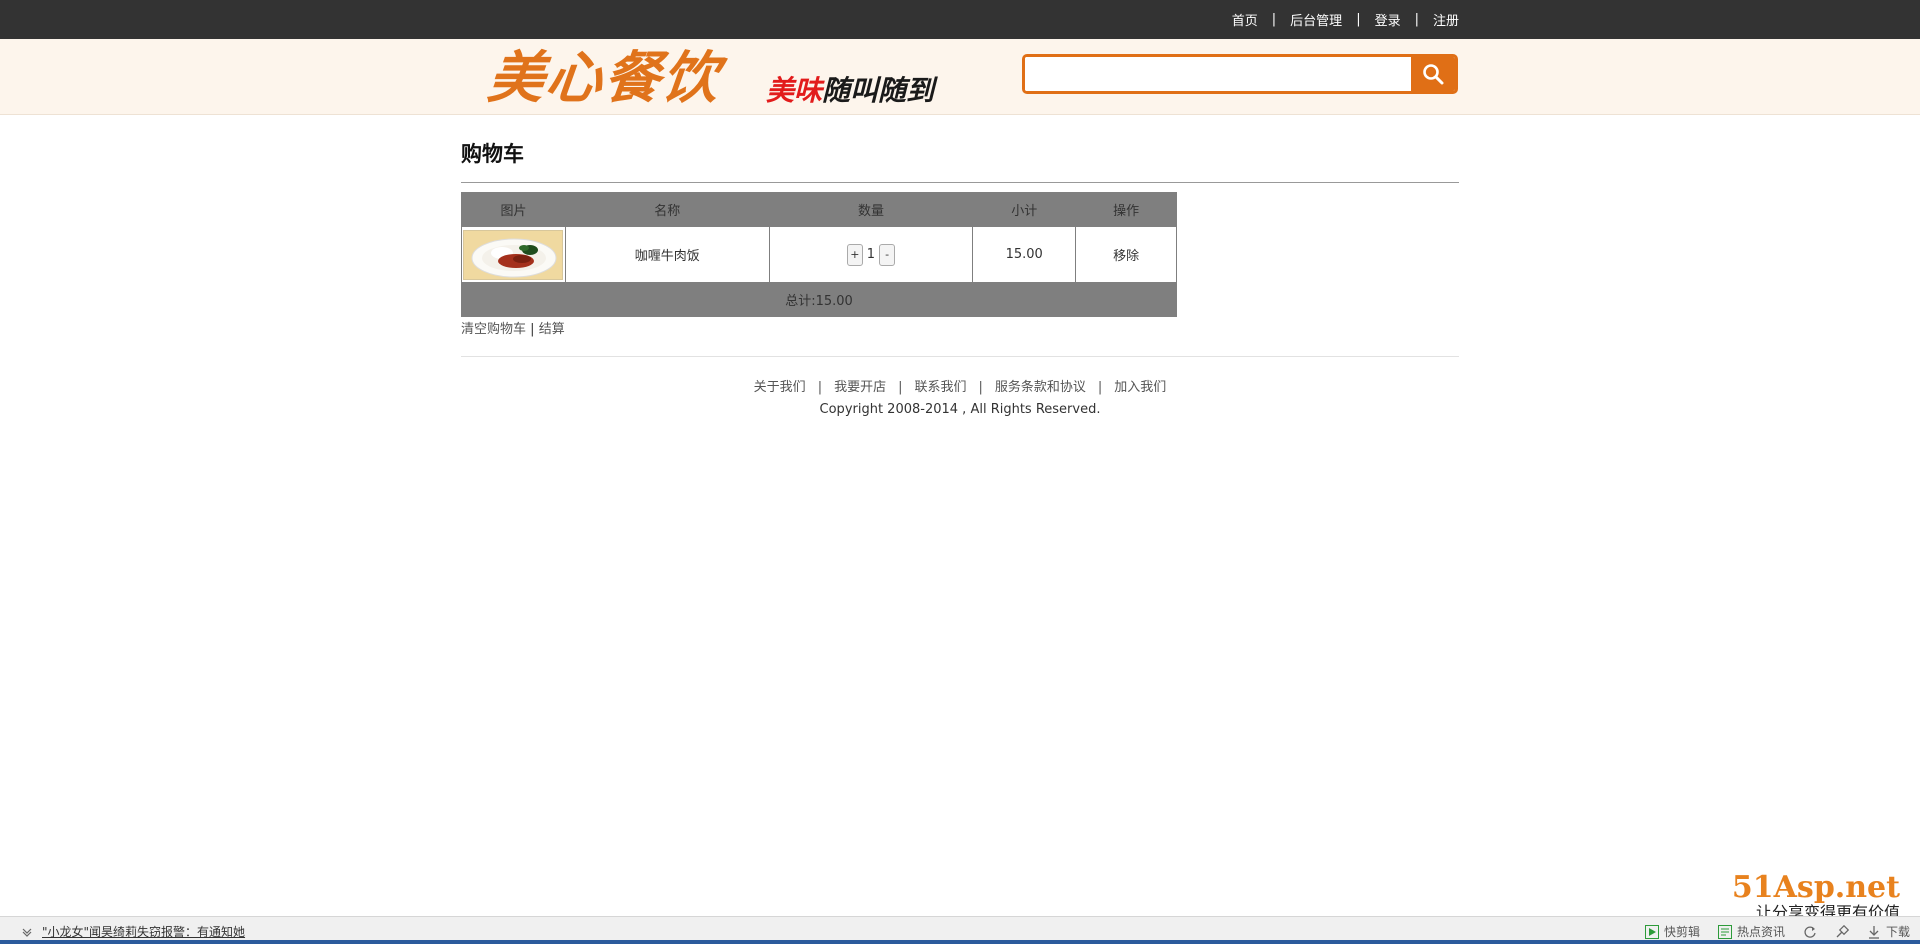 The height and width of the screenshot is (944, 1920). I want to click on nav-admin-link: 后台管理, so click(1316, 19).